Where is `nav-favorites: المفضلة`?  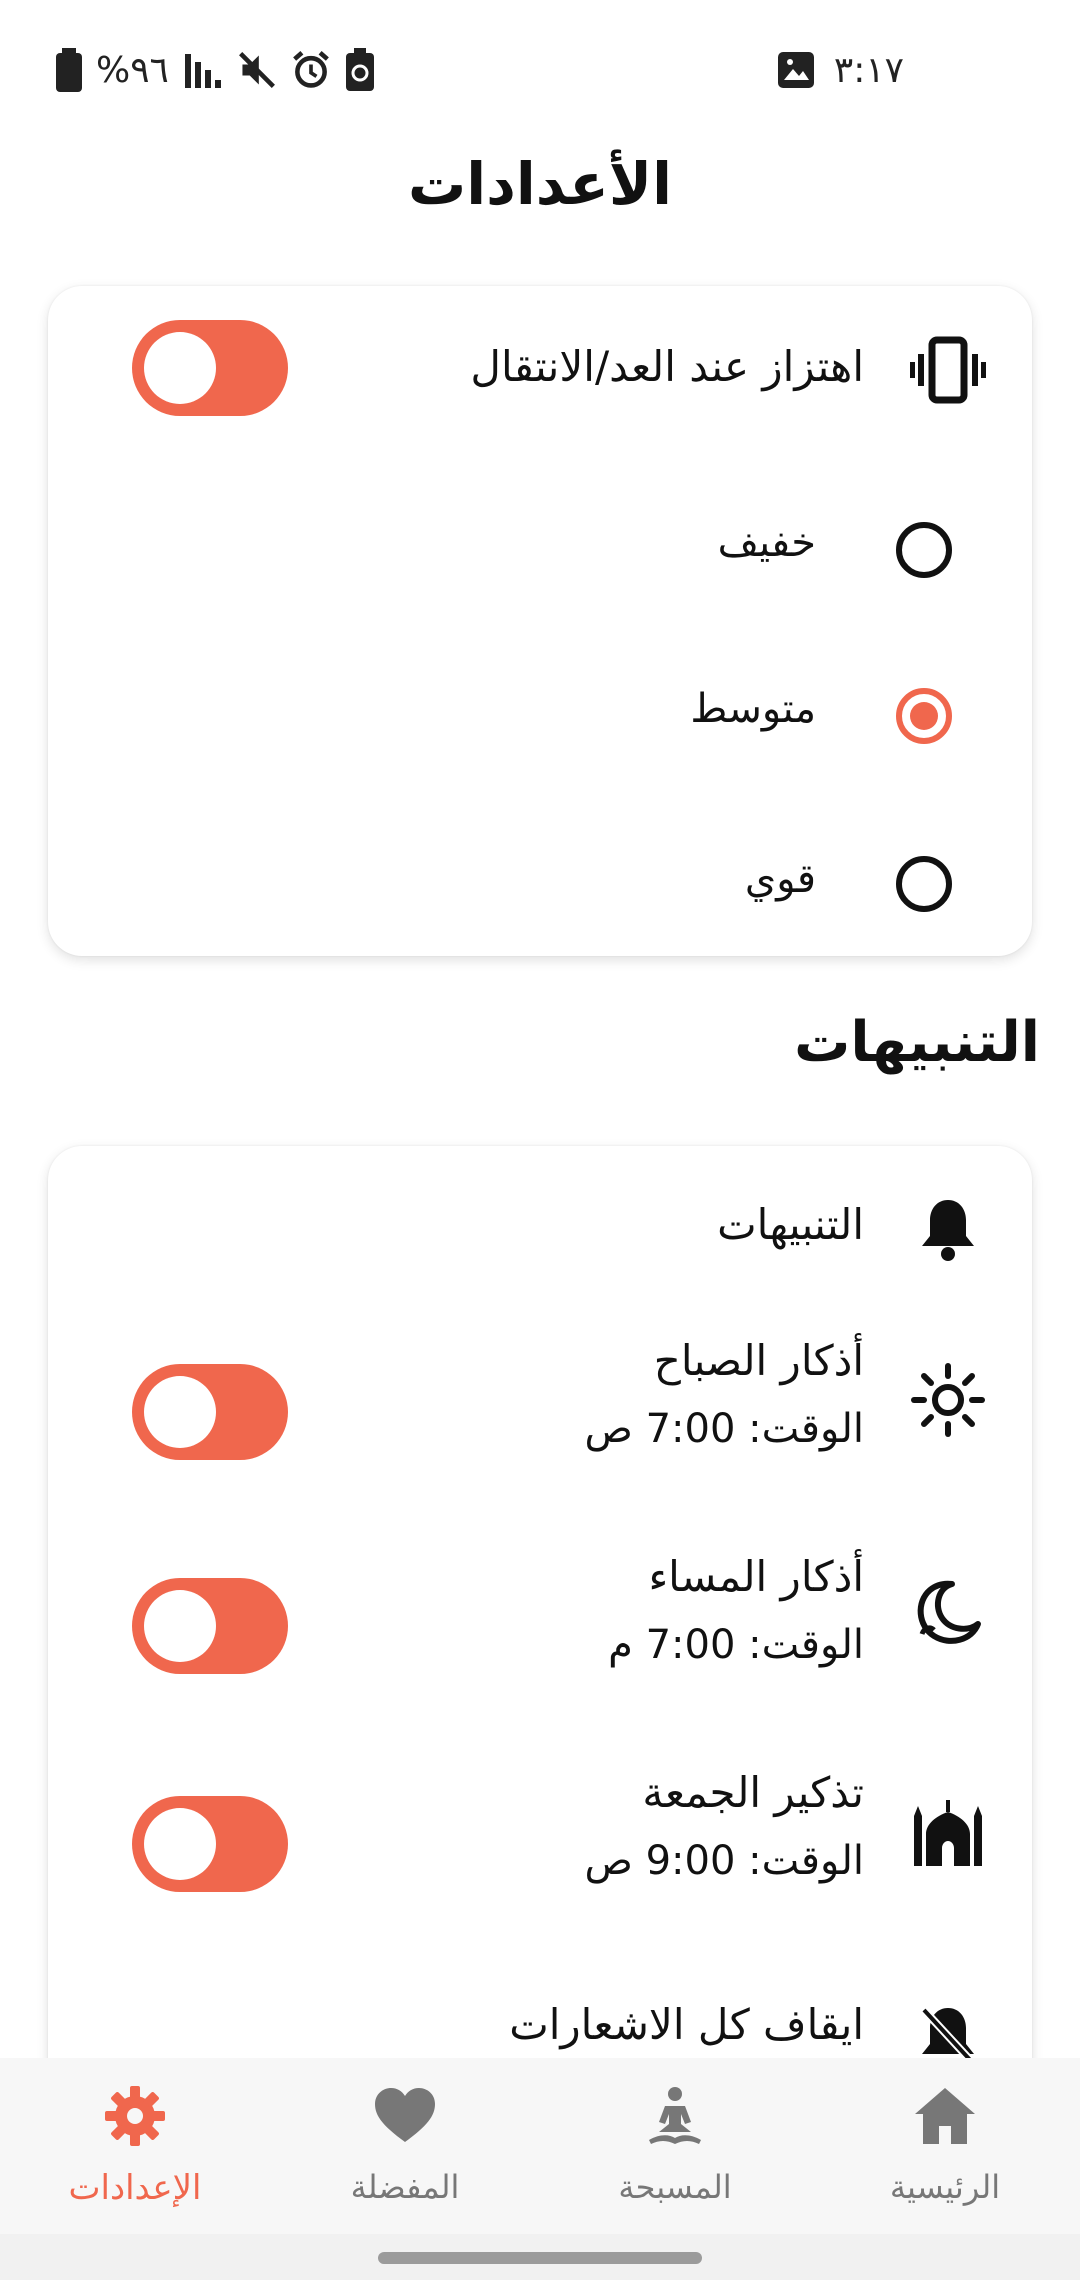
nav-favorites: المفضلة is located at coordinates (405, 2146).